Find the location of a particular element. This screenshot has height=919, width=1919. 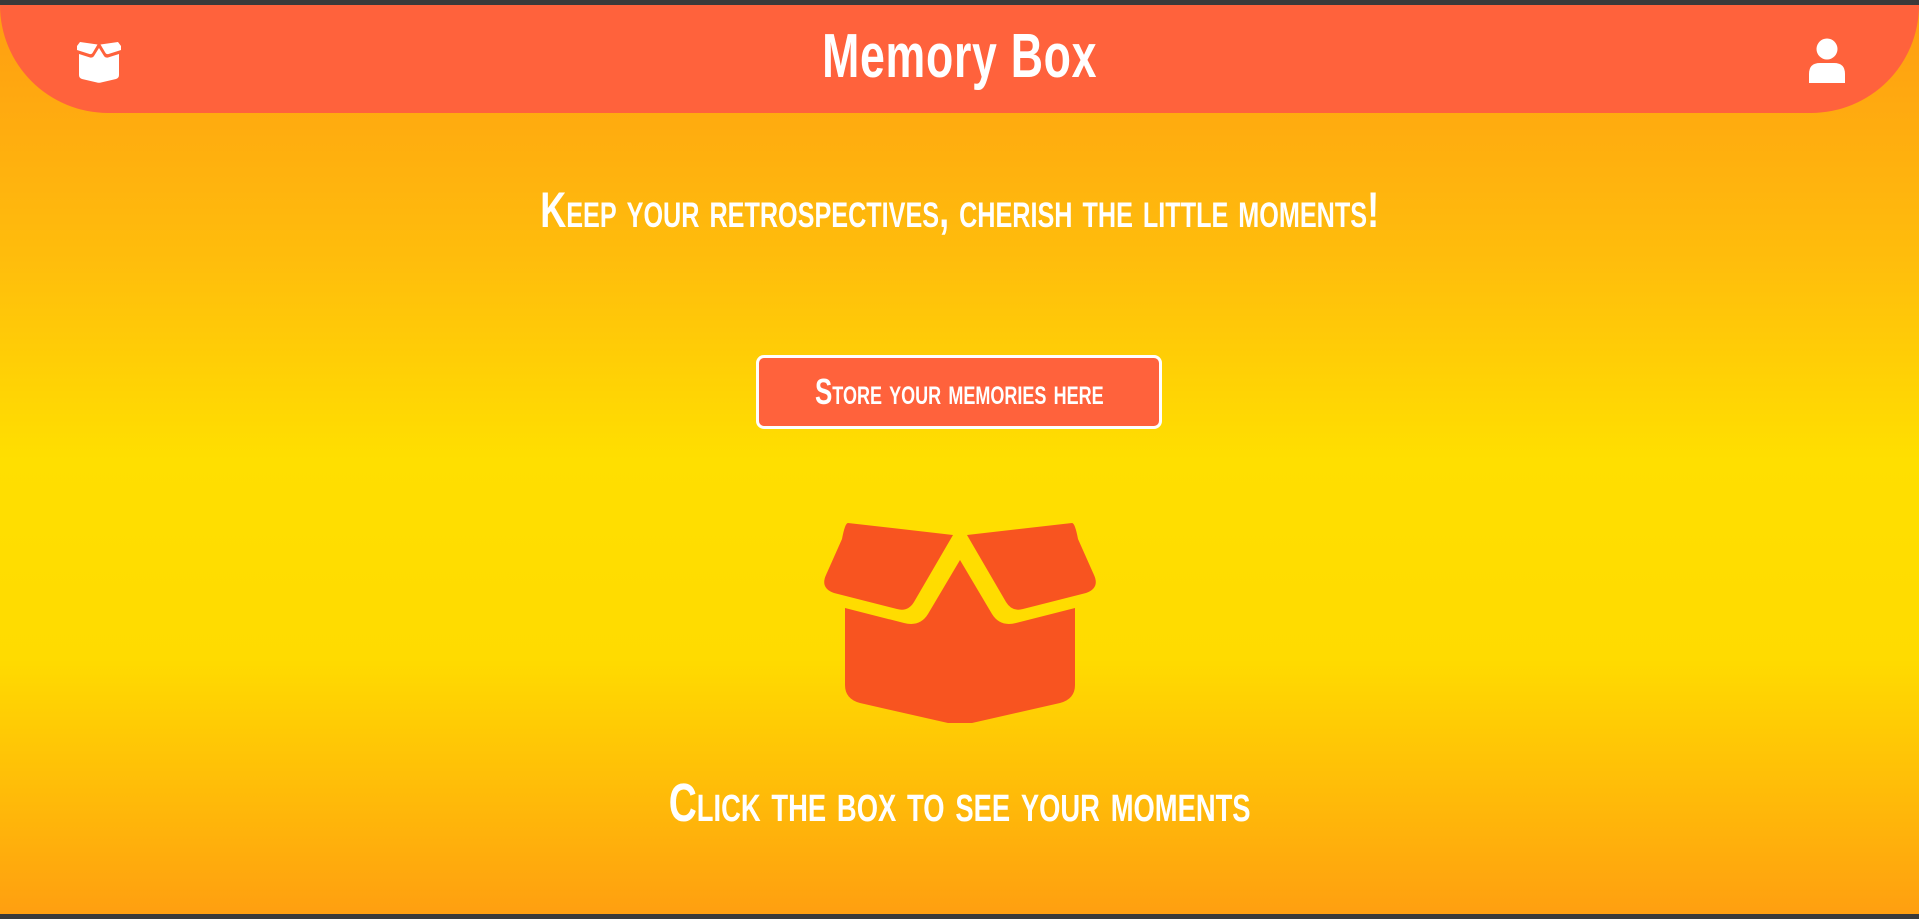

header-bar: Memory Box is located at coordinates (959, 59).